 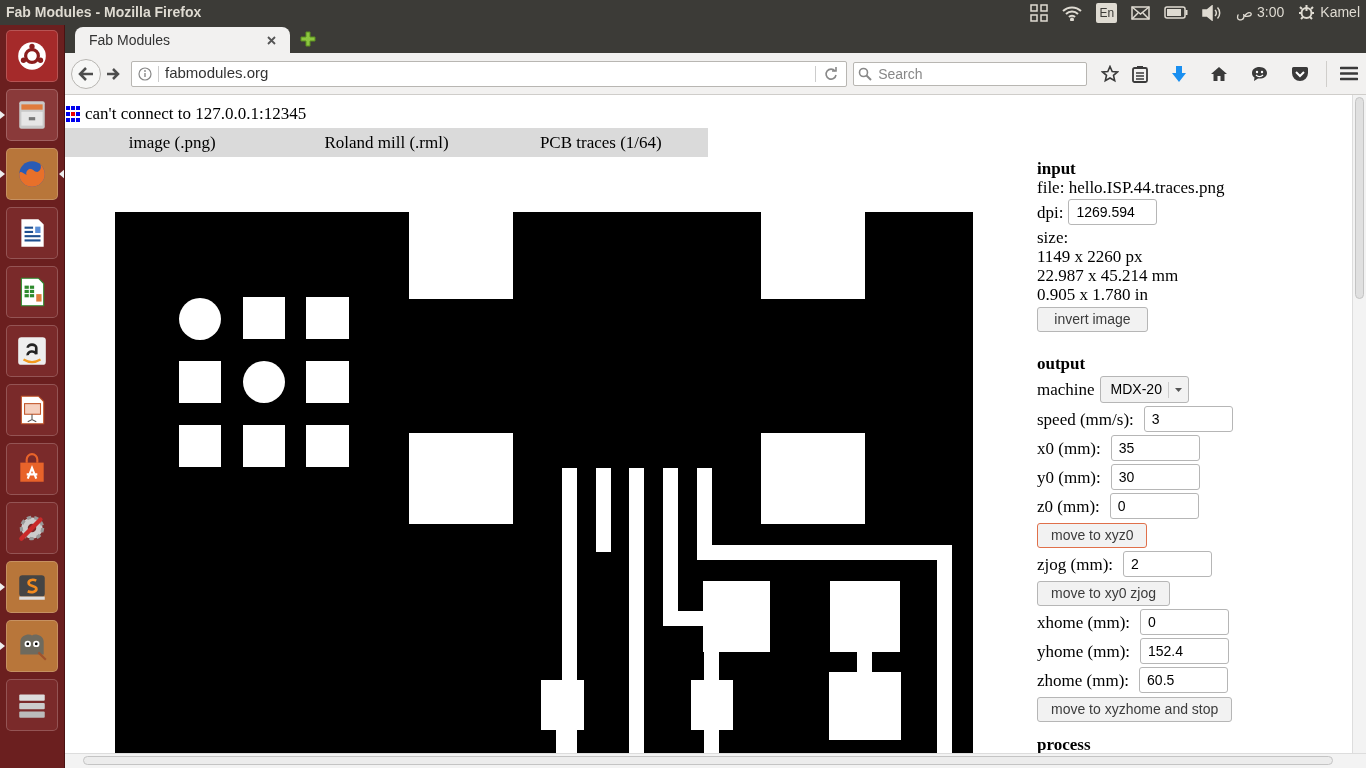 What do you see at coordinates (1072, 12) in the screenshot?
I see `wifi-icon` at bounding box center [1072, 12].